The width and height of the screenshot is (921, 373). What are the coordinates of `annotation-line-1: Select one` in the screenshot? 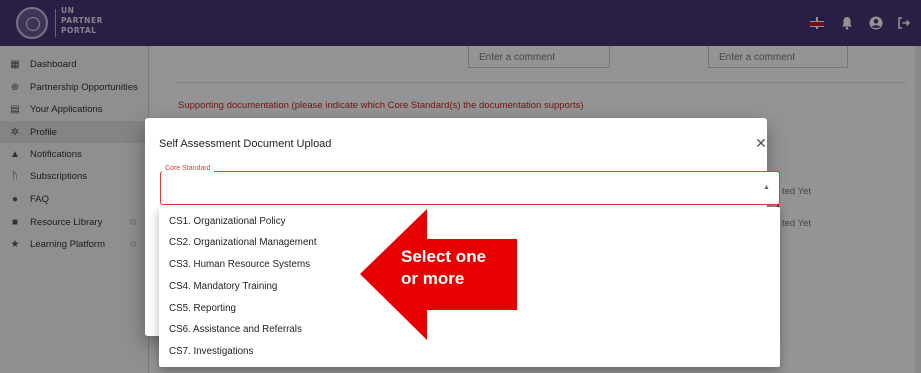 It's located at (444, 256).